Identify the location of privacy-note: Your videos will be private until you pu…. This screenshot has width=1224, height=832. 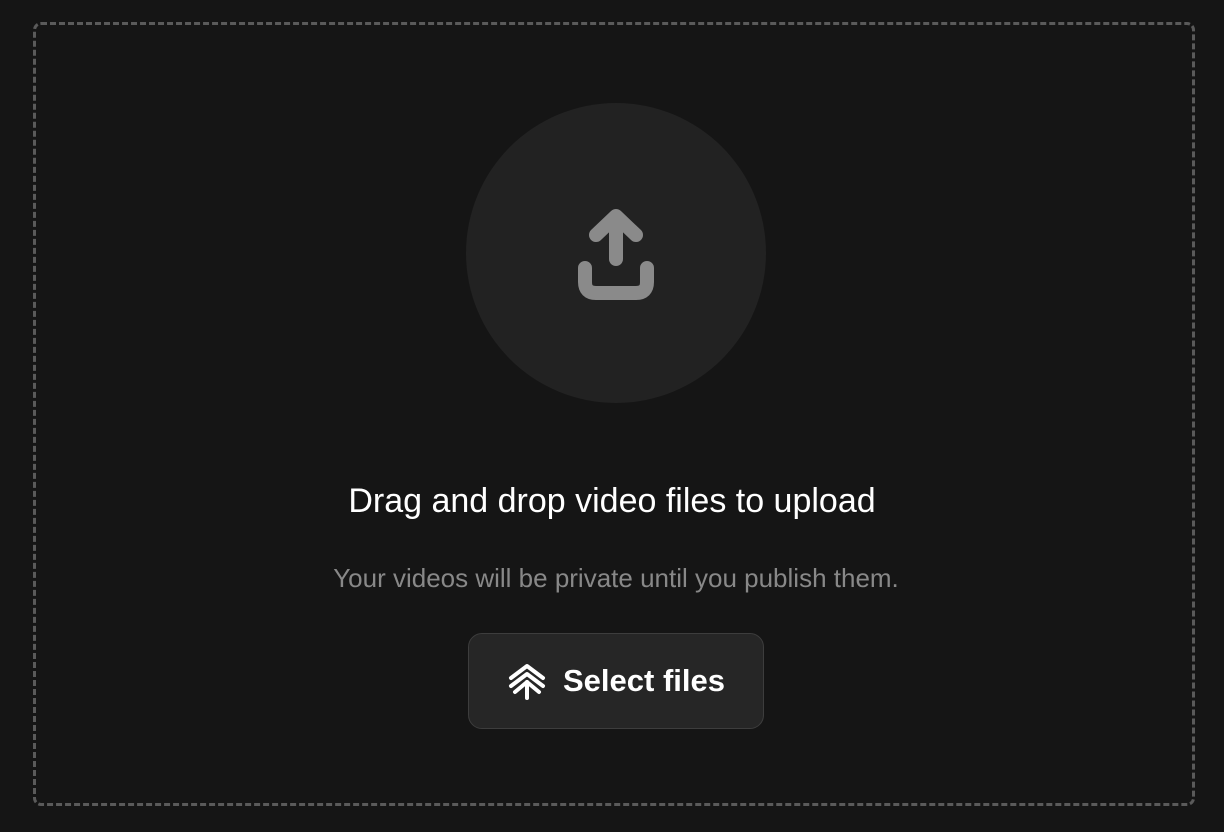
(616, 578).